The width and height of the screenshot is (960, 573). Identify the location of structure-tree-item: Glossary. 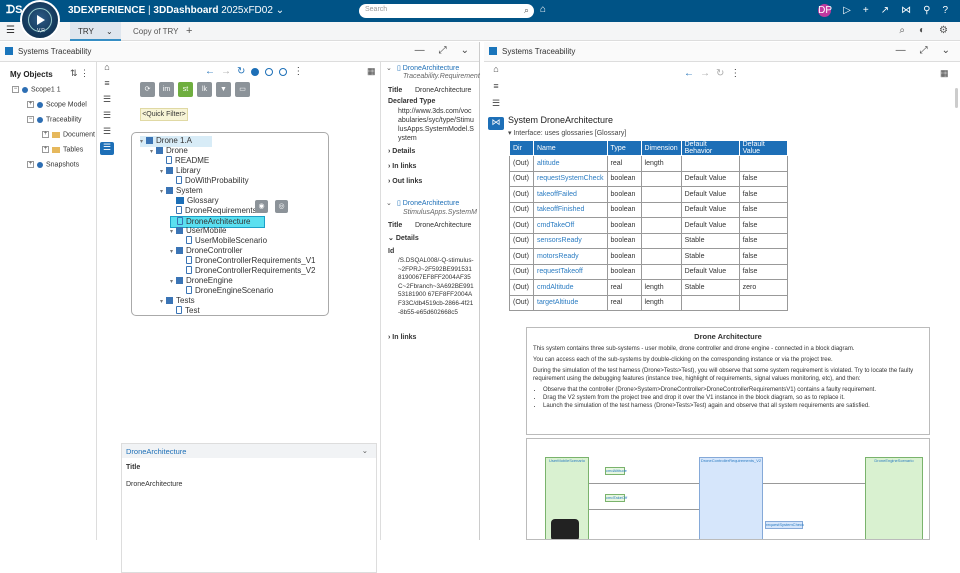
(194, 201).